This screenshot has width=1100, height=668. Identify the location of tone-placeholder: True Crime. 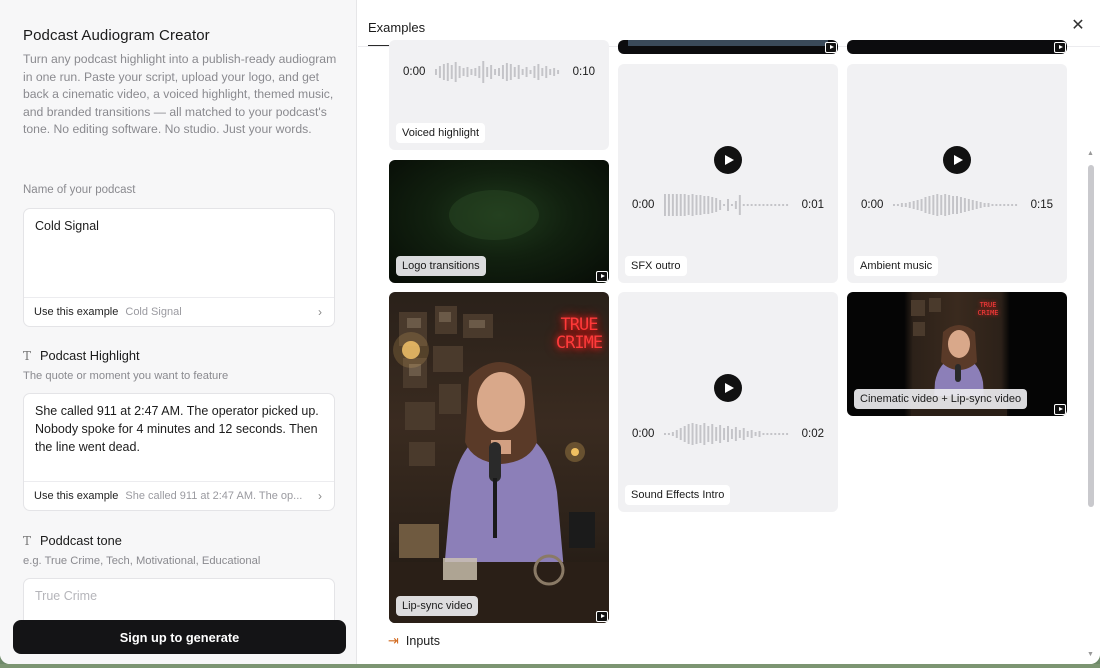
(179, 597).